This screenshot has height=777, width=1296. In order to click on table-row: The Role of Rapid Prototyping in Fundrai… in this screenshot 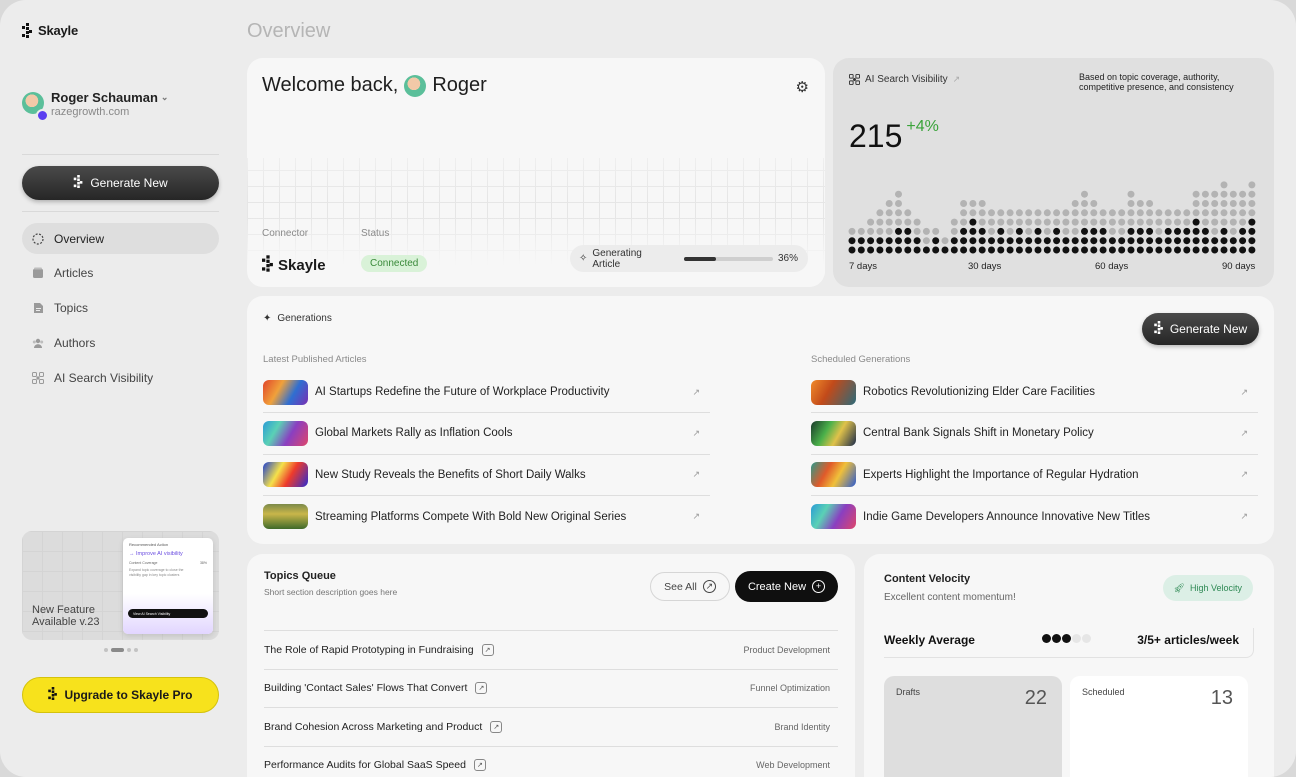, I will do `click(551, 650)`.